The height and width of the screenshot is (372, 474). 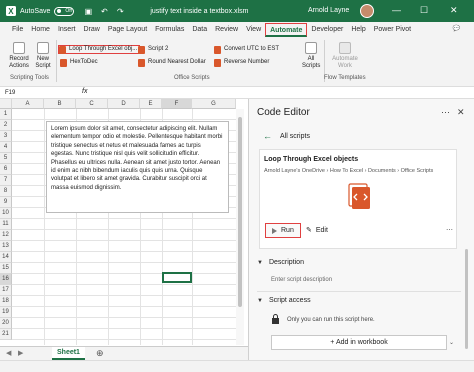 What do you see at coordinates (267, 136) in the screenshot?
I see `back-arrow-icon: ←` at bounding box center [267, 136].